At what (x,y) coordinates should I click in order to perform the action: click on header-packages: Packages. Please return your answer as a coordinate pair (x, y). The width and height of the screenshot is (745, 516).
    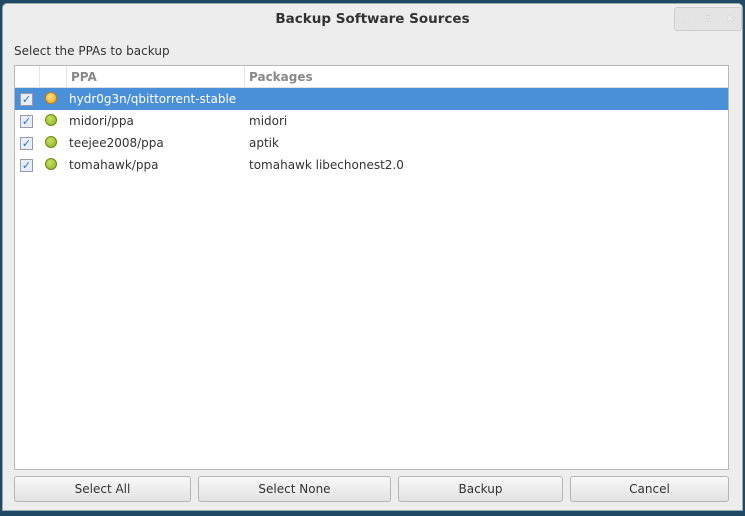
    Looking at the image, I should click on (279, 76).